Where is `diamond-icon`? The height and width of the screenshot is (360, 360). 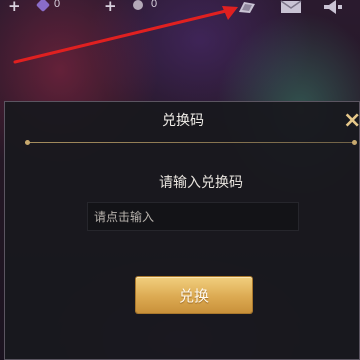 diamond-icon is located at coordinates (43, 6).